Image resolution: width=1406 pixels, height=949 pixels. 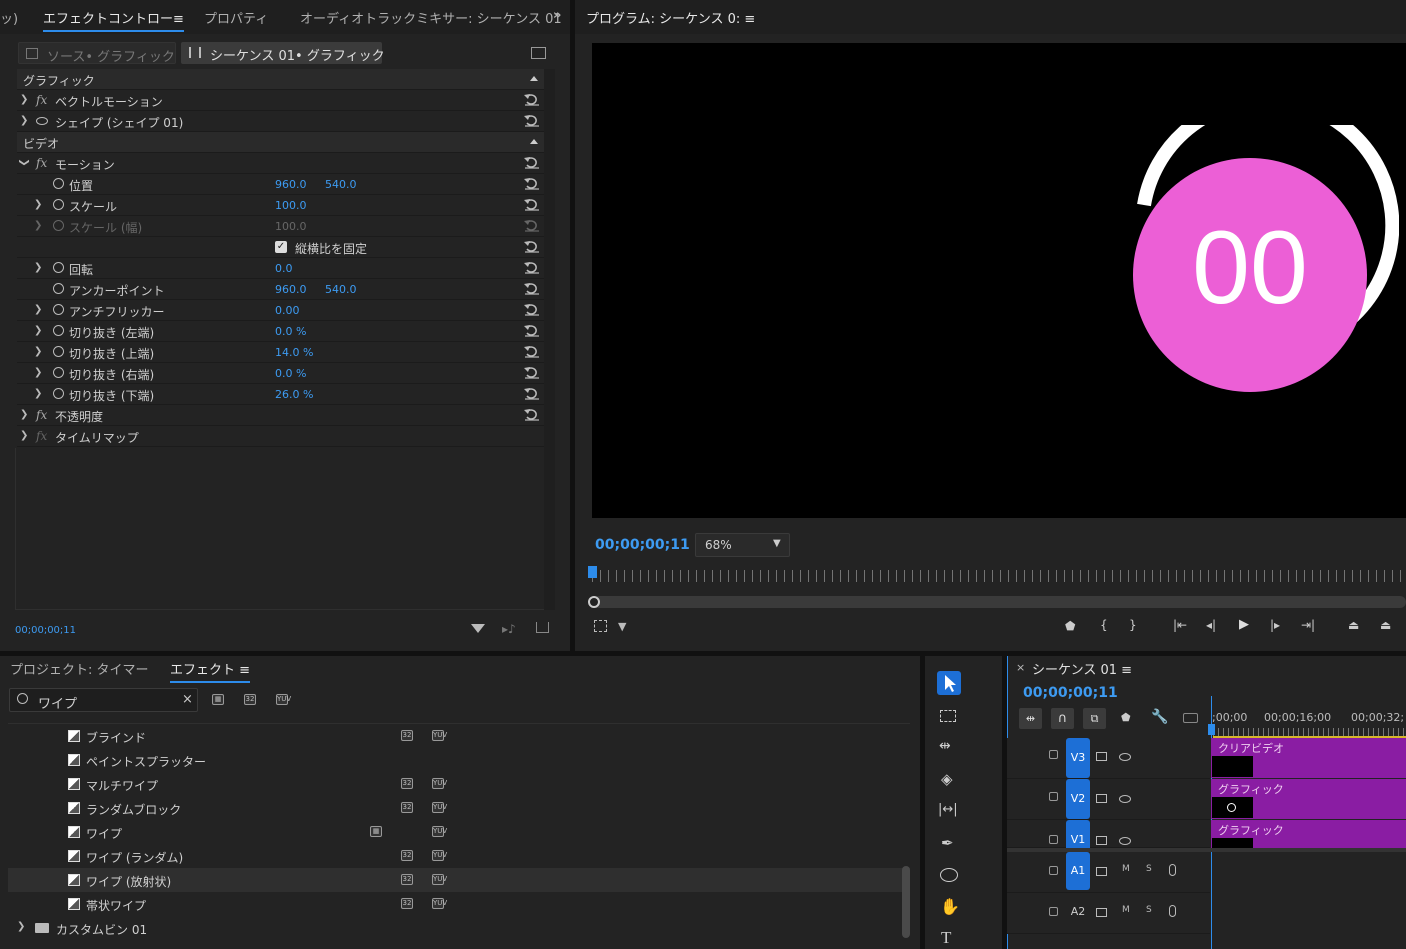 I want to click on pen-tool-icon: ✒, so click(x=947, y=843).